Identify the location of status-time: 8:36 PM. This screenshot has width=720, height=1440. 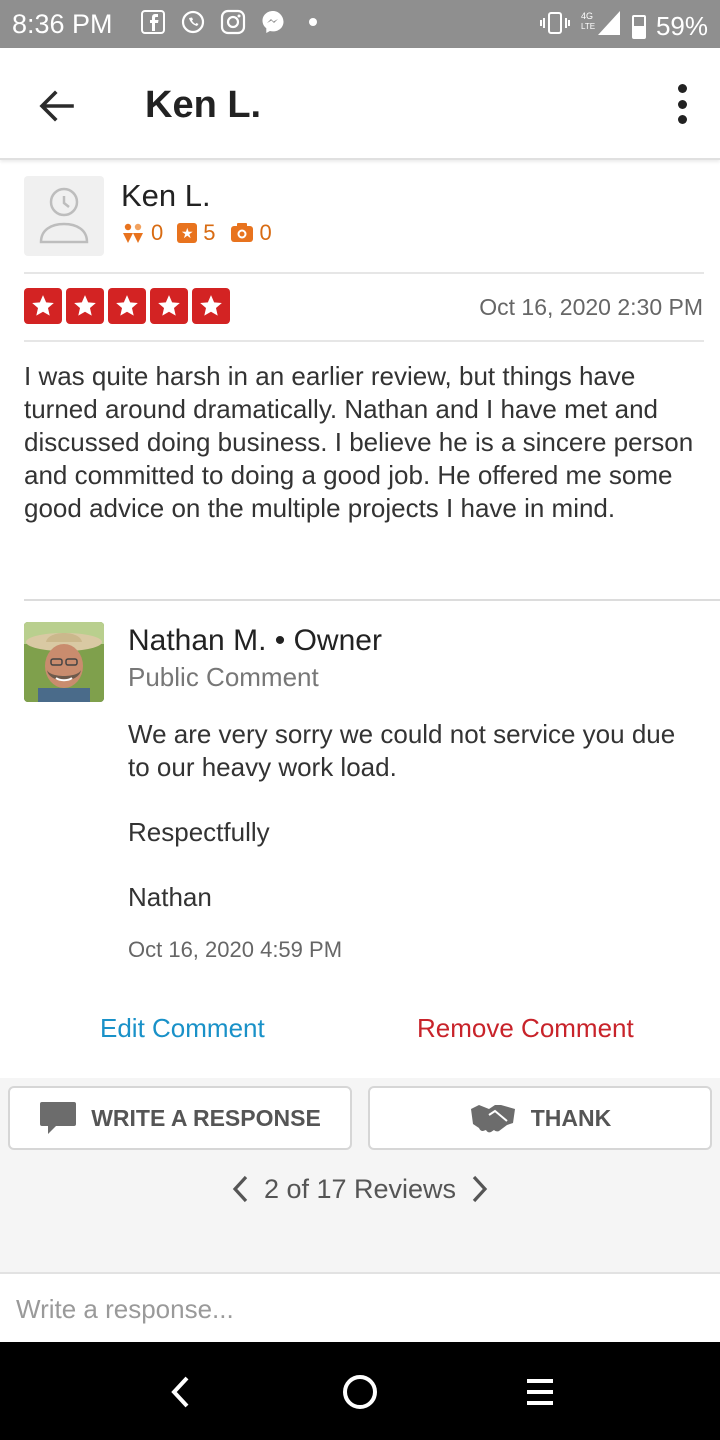
(62, 24).